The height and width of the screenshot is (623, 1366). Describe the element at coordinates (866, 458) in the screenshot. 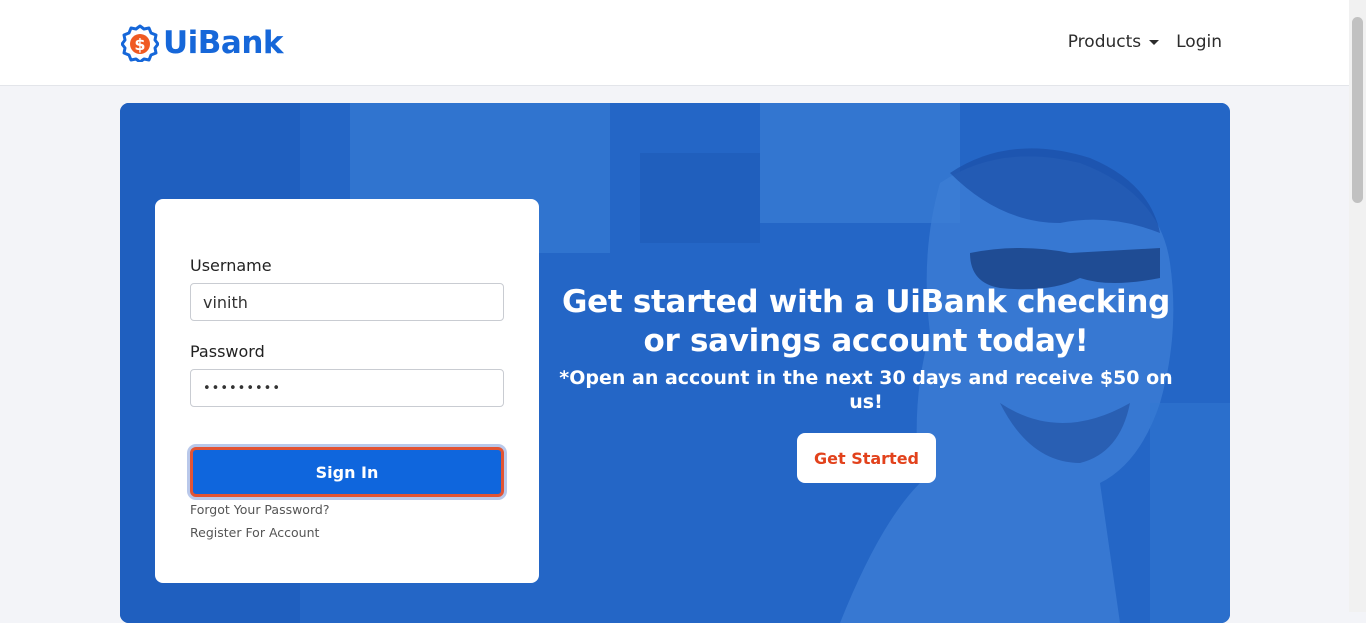

I see `get-started-button: Get Started` at that location.